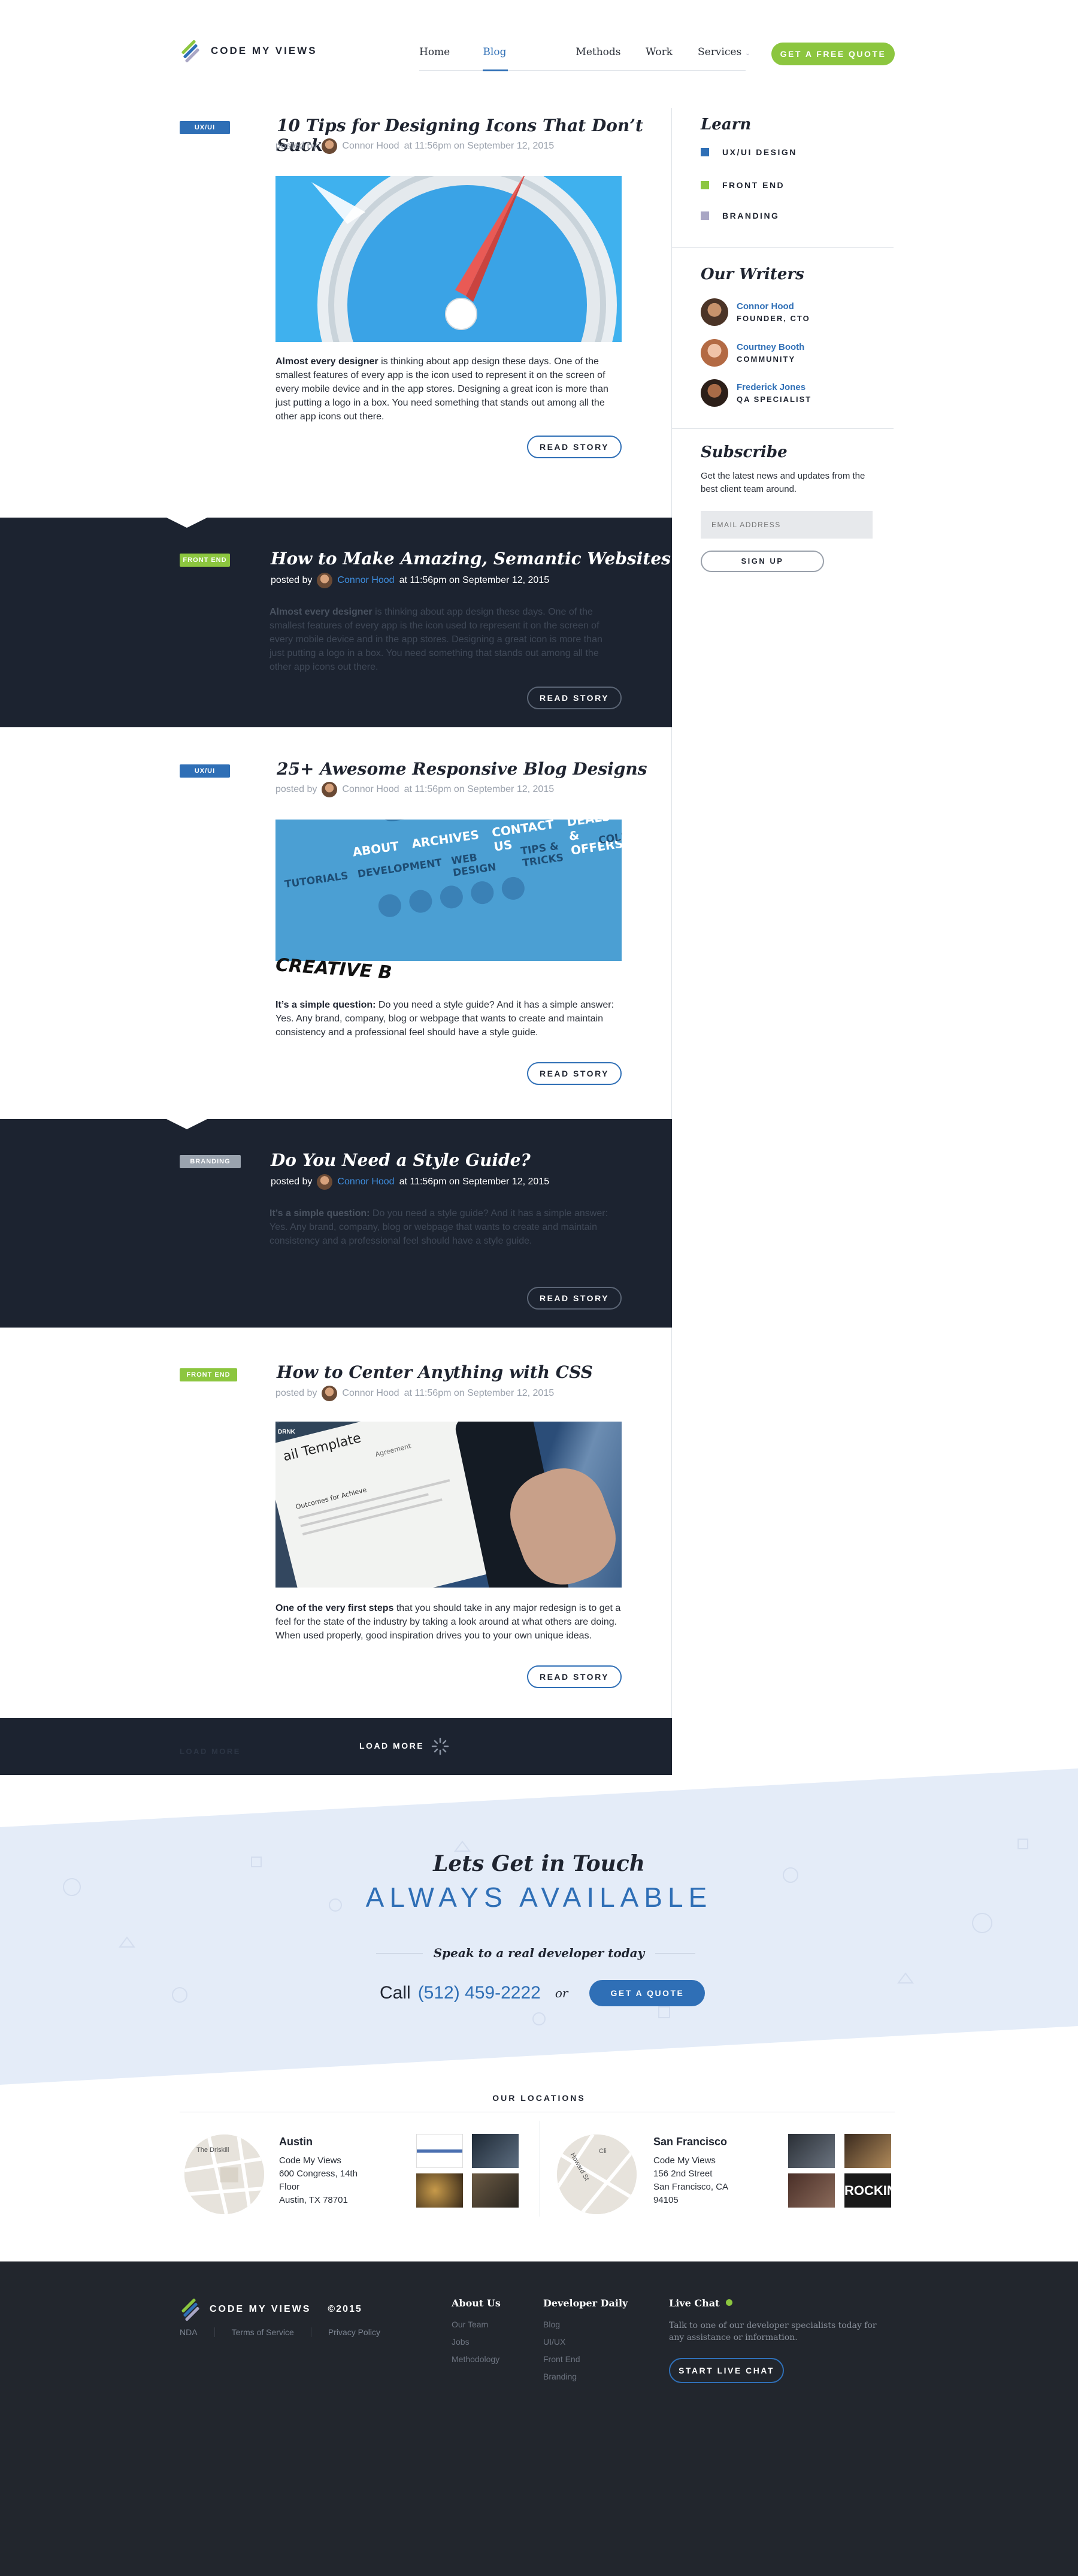 The height and width of the screenshot is (2576, 1078). What do you see at coordinates (740, 215) in the screenshot?
I see `learn-item-branding: BRANDING` at bounding box center [740, 215].